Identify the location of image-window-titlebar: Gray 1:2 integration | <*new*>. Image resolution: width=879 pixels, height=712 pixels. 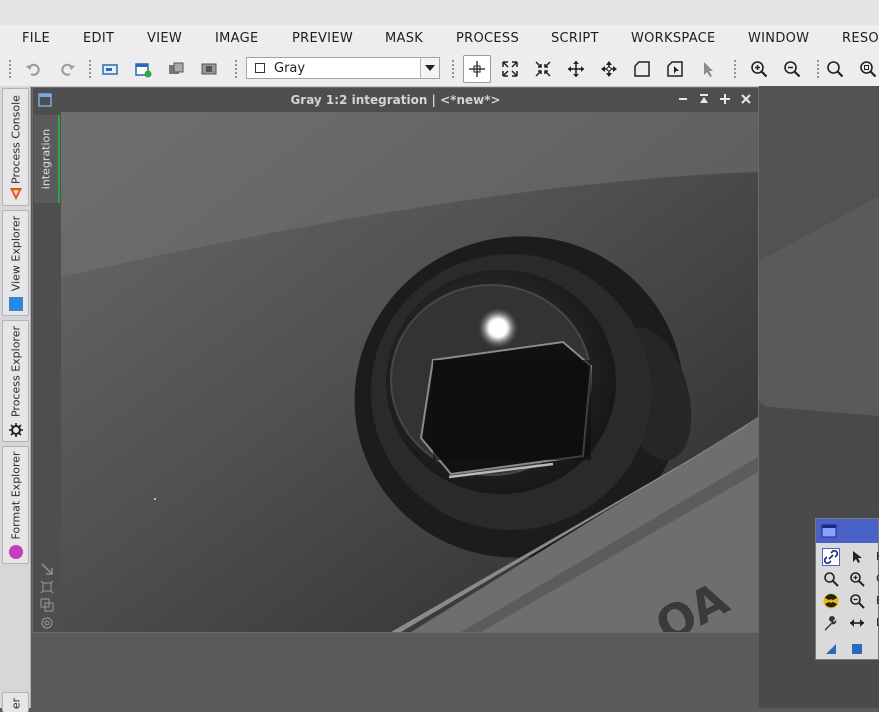
(395, 100).